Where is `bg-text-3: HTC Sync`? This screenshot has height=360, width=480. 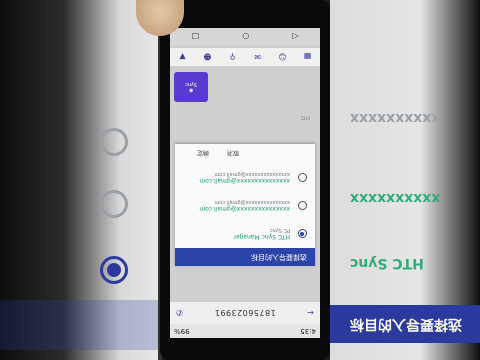
bg-text-3: HTC Sync is located at coordinates (387, 263).